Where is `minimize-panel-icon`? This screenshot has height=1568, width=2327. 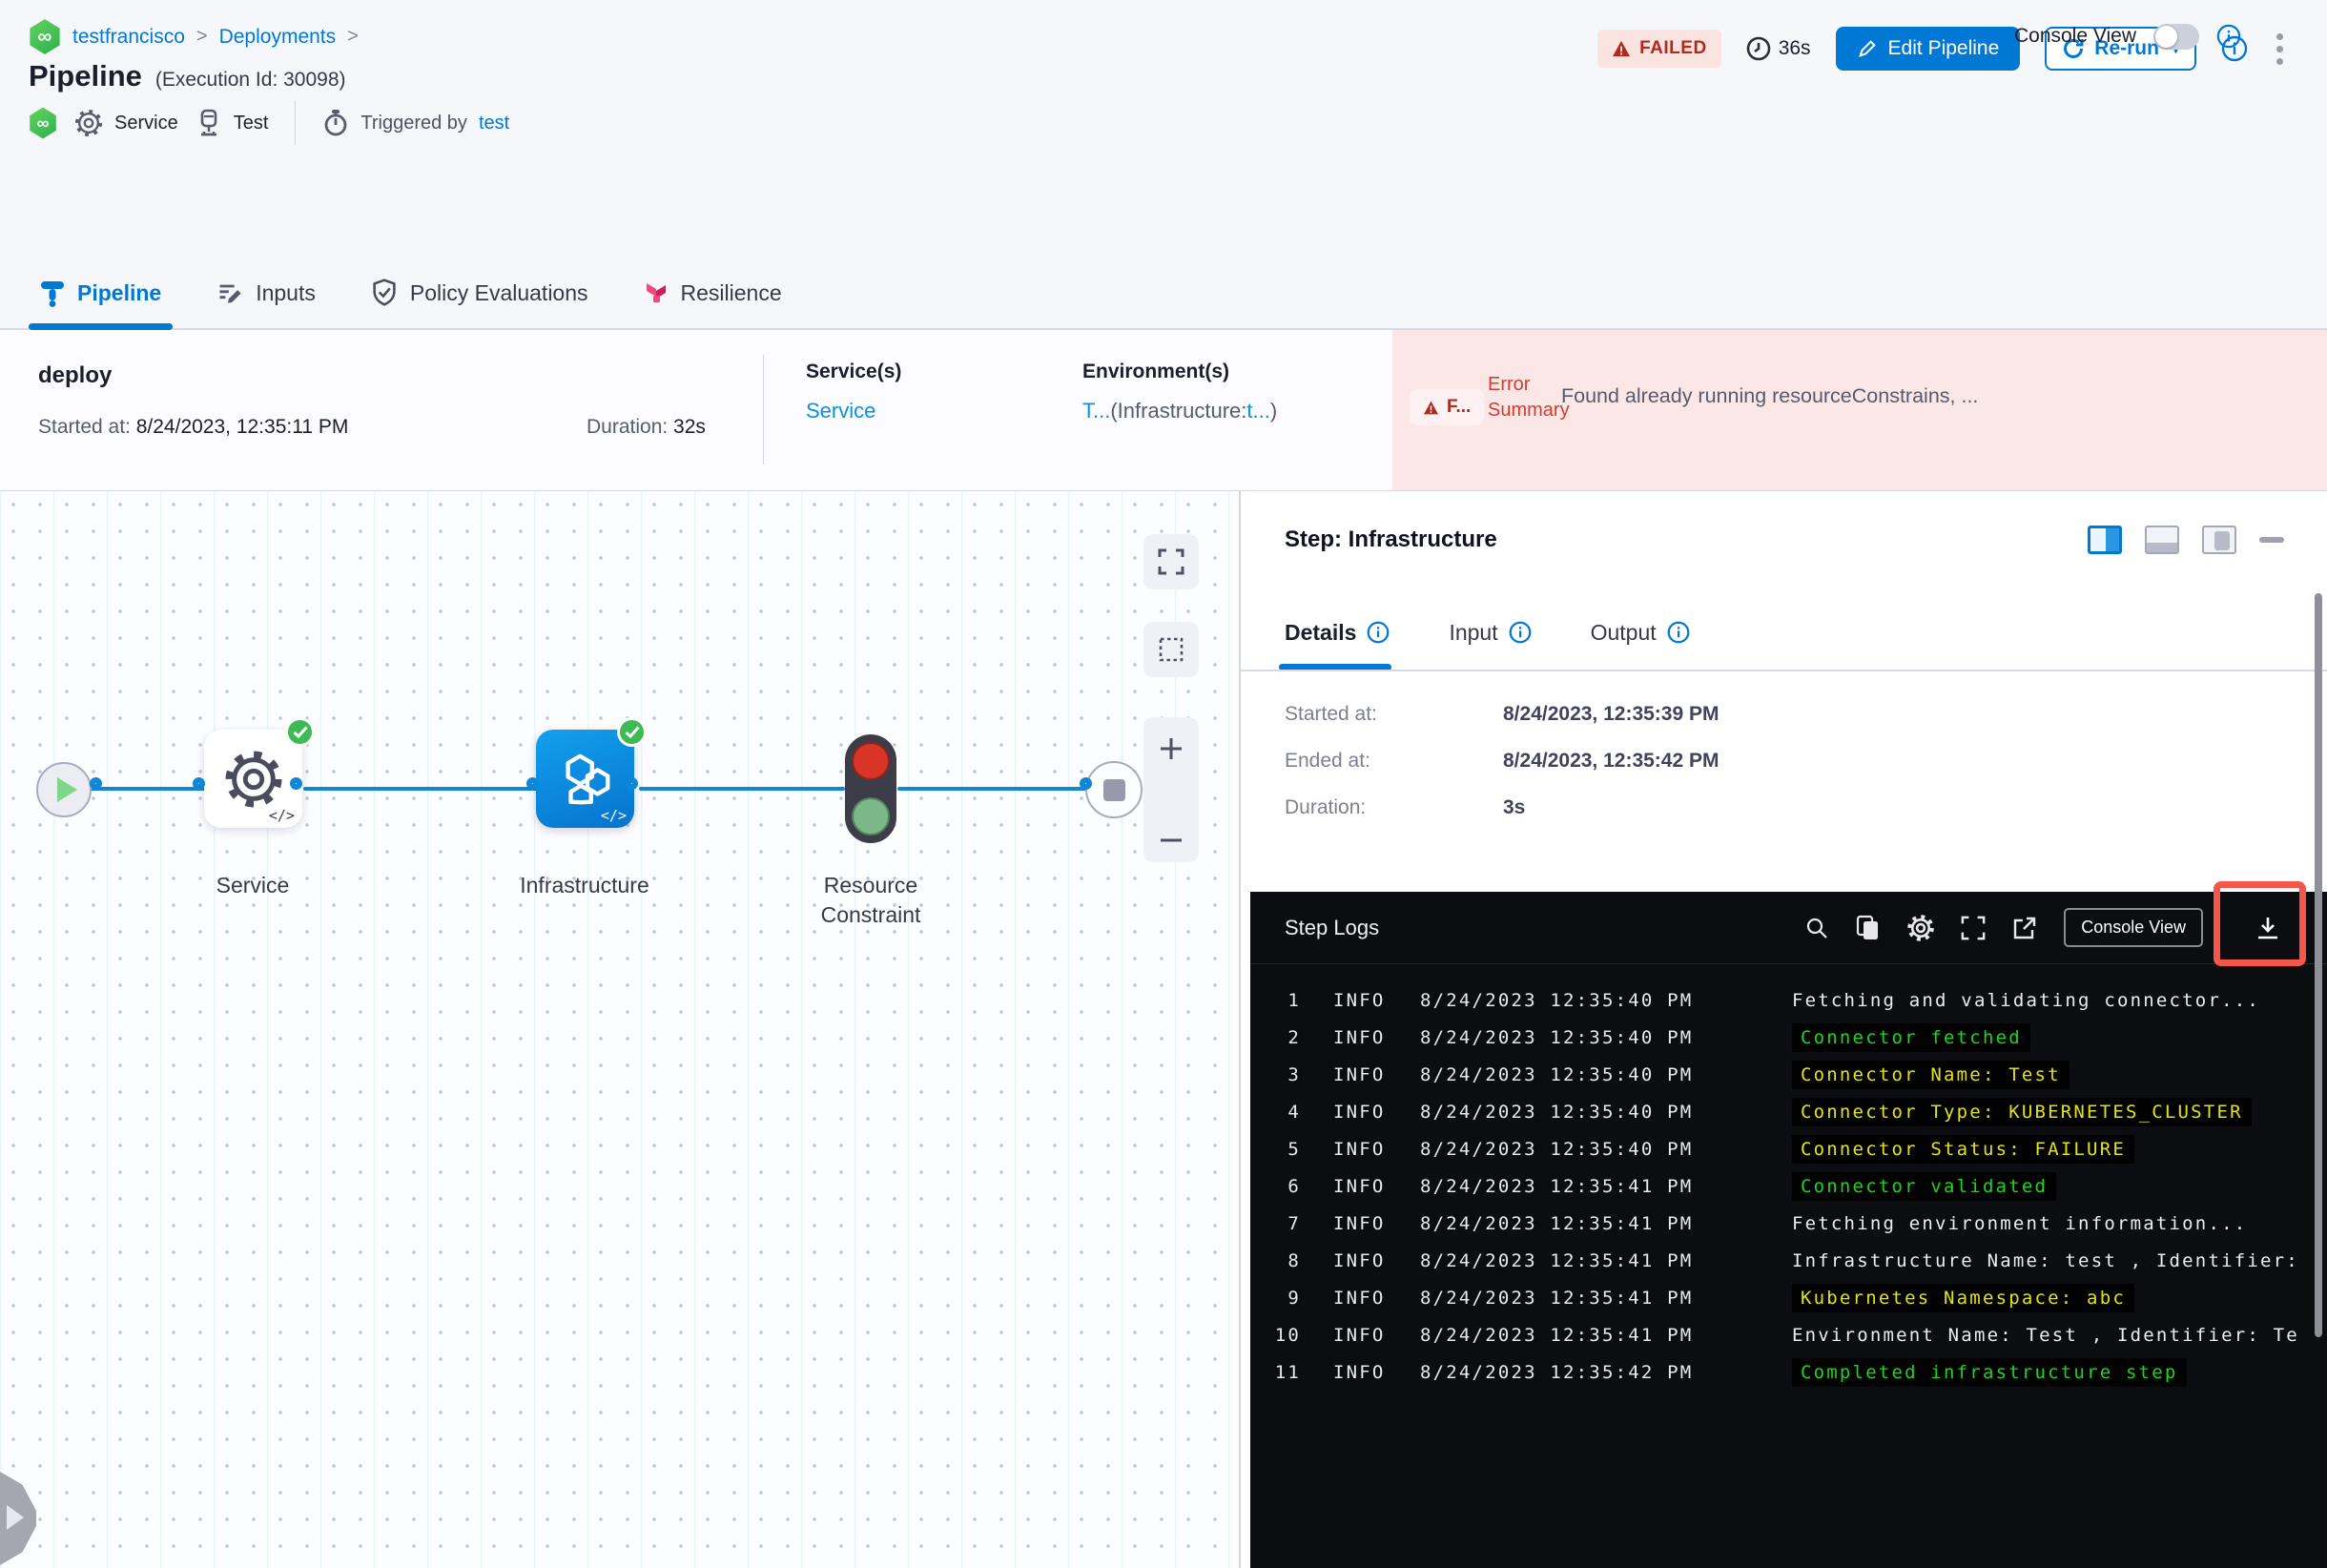
minimize-panel-icon is located at coordinates (2271, 540).